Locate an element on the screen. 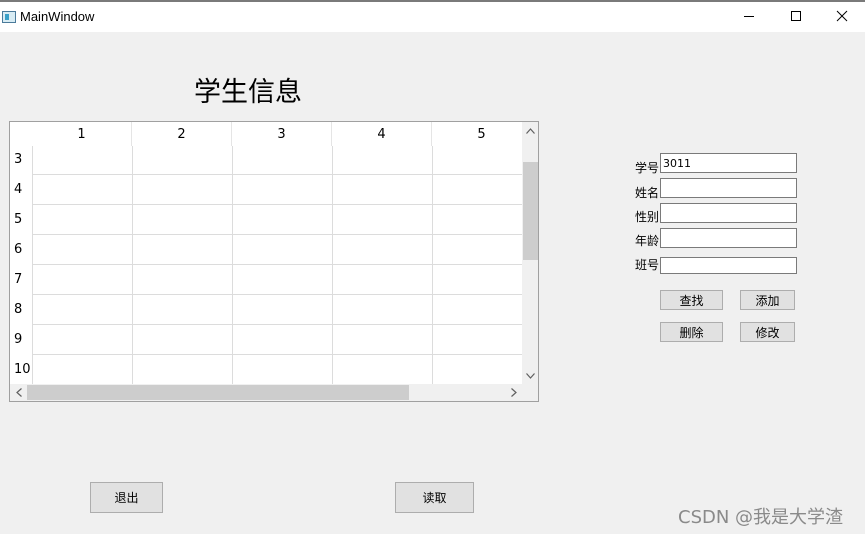  maximize-button is located at coordinates (796, 16).